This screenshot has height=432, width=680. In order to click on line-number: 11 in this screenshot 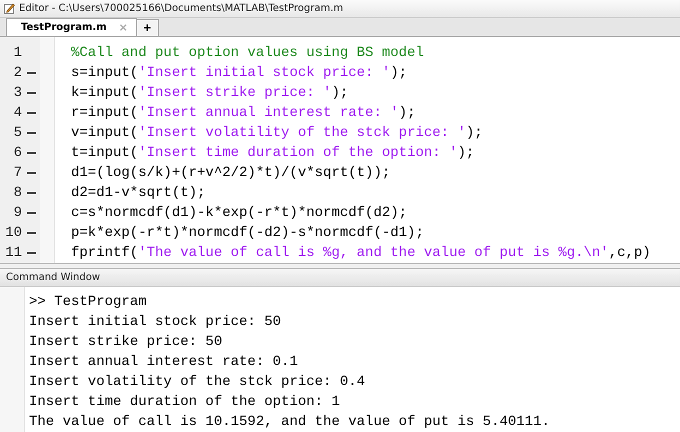, I will do `click(13, 252)`.